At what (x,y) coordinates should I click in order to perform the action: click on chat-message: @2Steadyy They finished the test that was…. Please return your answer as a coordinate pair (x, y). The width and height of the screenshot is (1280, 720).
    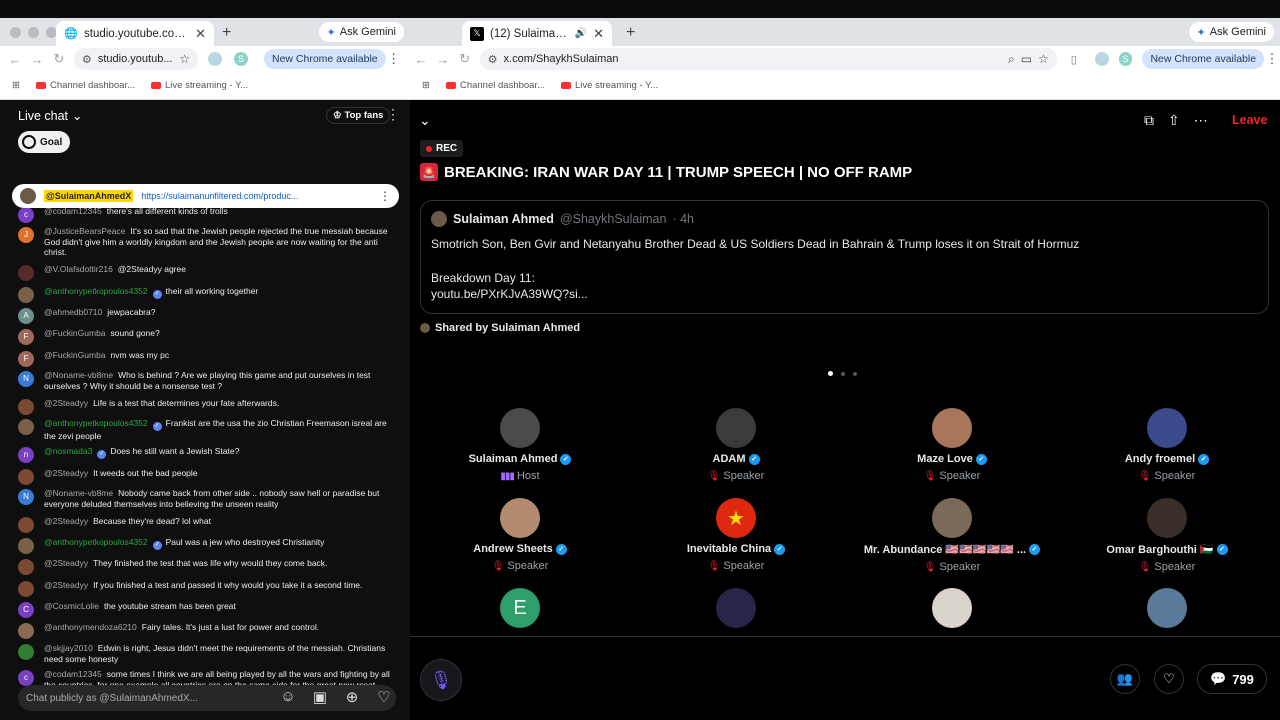
    Looking at the image, I should click on (208, 566).